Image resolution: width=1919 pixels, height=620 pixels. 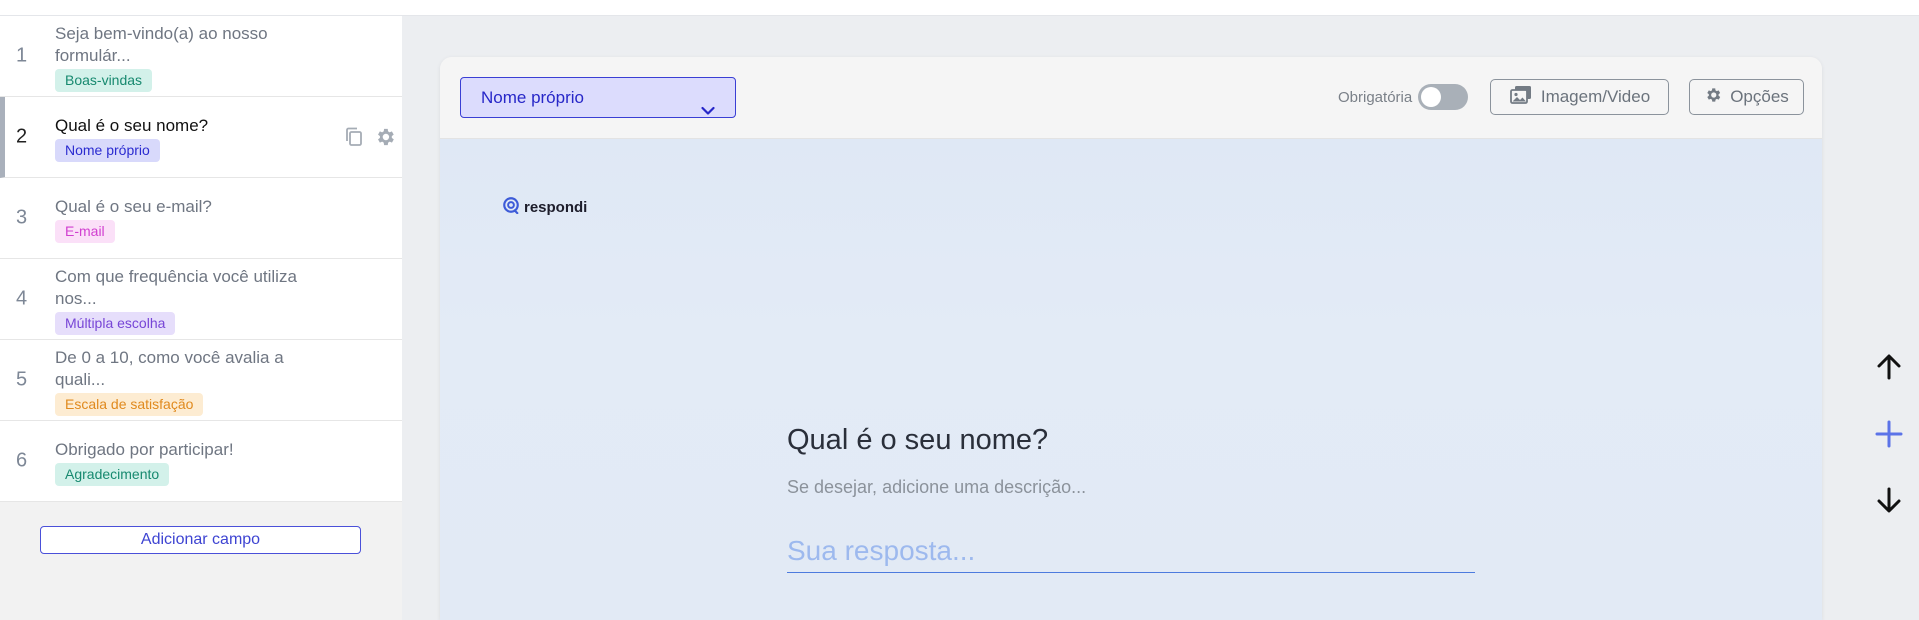 I want to click on field-number: 6, so click(x=22, y=460).